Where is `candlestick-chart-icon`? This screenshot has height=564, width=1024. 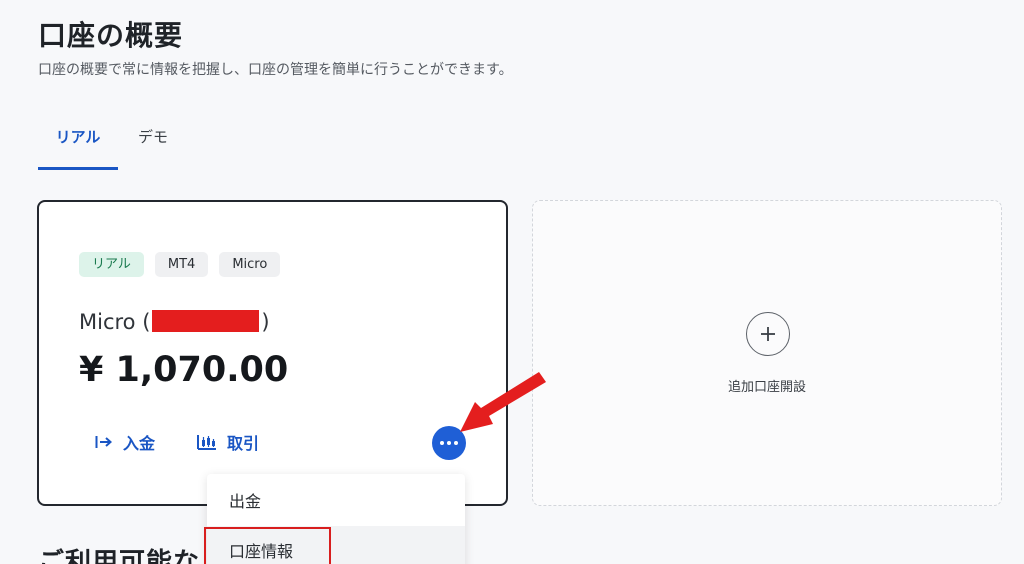 candlestick-chart-icon is located at coordinates (207, 442).